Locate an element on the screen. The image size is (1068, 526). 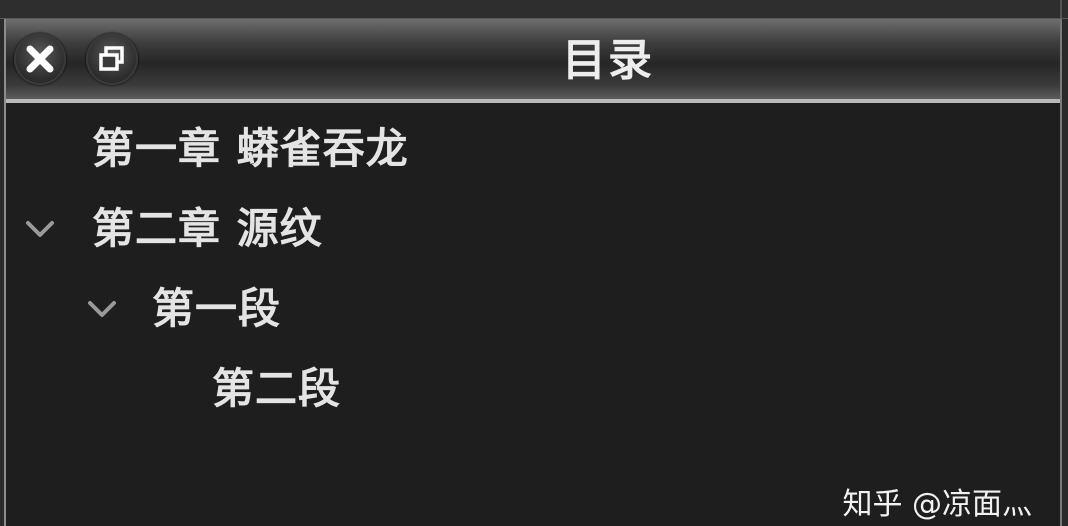
tree-item-label: 第一章 蟒雀吞龙 is located at coordinates (250, 148).